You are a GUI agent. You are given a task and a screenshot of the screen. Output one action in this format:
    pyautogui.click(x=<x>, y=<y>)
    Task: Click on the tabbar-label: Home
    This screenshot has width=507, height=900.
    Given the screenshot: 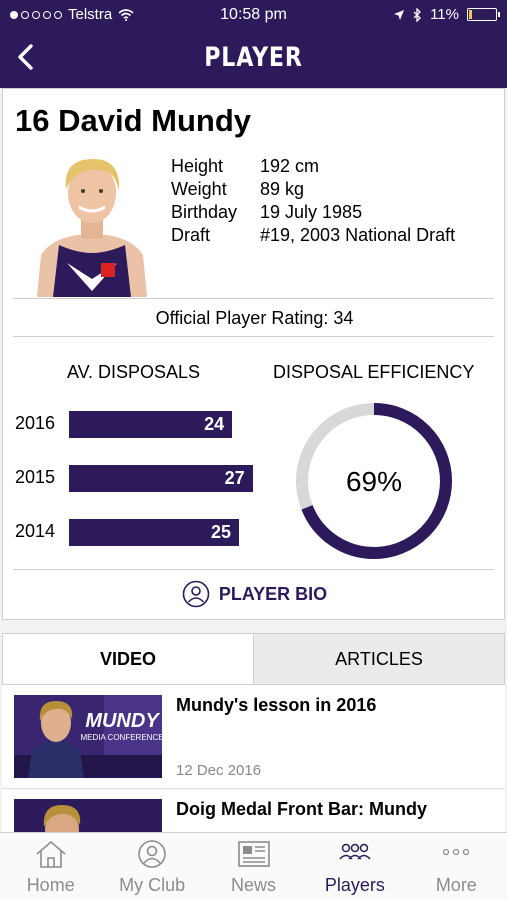 What is the action you would take?
    pyautogui.click(x=50, y=885)
    